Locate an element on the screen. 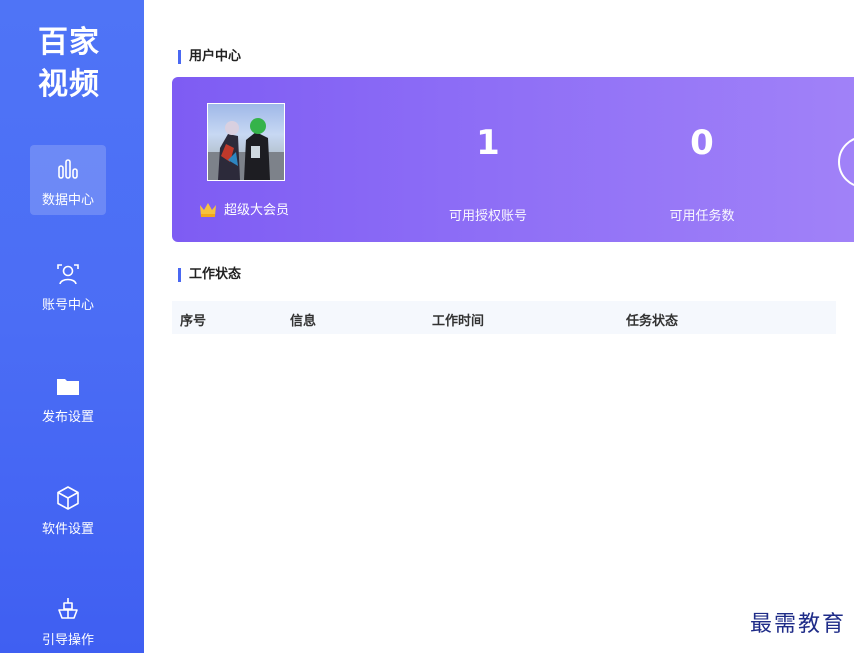 The height and width of the screenshot is (655, 854). ship-icon is located at coordinates (68, 608).